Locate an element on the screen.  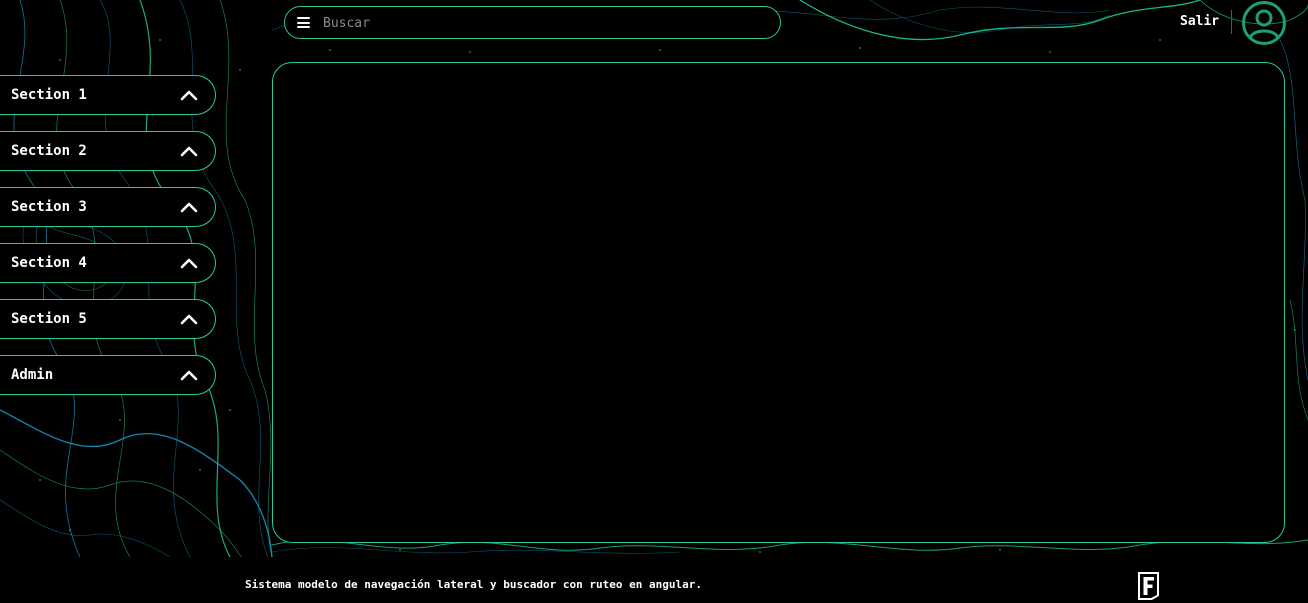
f-logo-icon is located at coordinates (1148, 586).